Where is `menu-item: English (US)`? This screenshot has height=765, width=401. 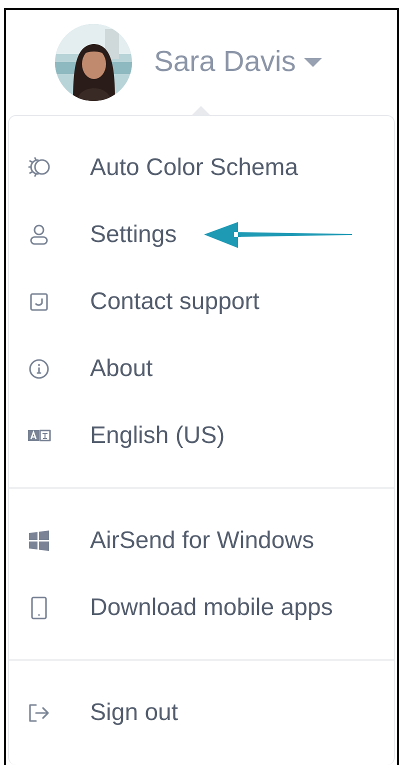 menu-item: English (US) is located at coordinates (157, 436).